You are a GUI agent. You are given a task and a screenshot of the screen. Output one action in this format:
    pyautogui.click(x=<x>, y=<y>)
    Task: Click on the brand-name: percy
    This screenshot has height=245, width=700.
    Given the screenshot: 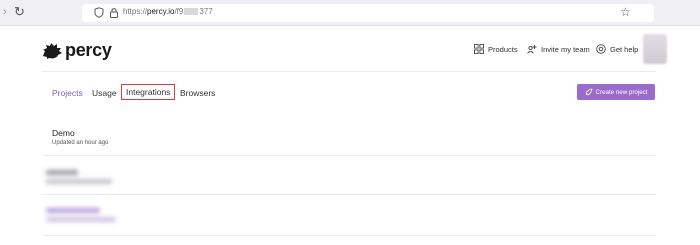 What is the action you would take?
    pyautogui.click(x=88, y=50)
    